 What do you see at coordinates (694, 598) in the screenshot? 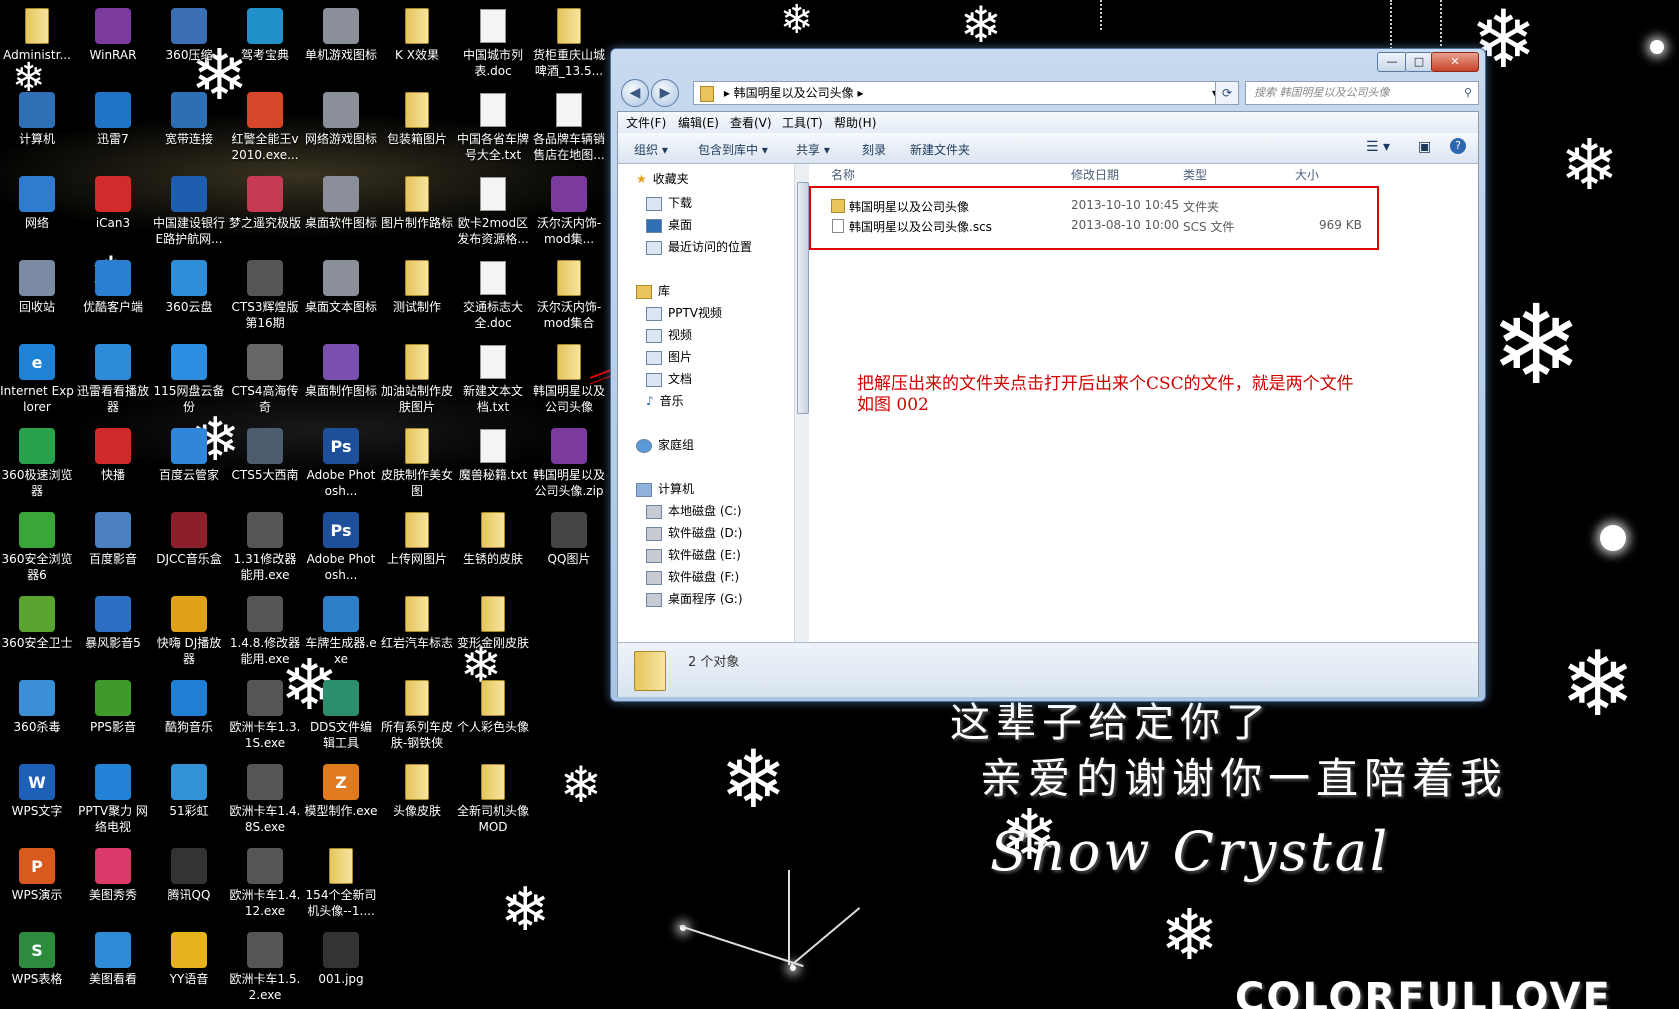
I see `nav-drive-g: 桌面程序 (G:)` at bounding box center [694, 598].